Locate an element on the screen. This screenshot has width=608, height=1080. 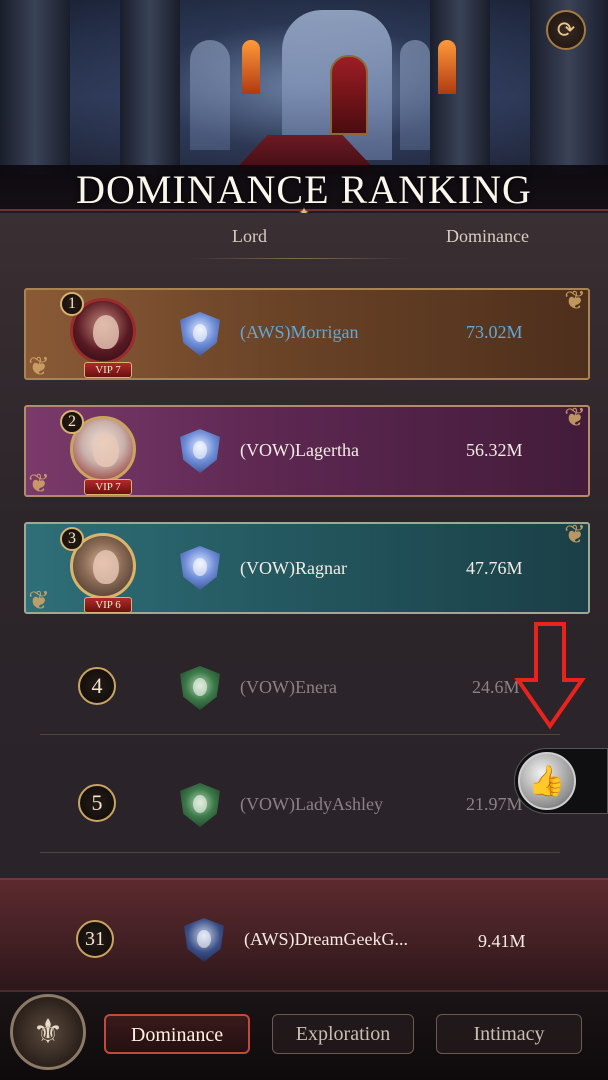
refresh-icon: ⟳ is located at coordinates (566, 30).